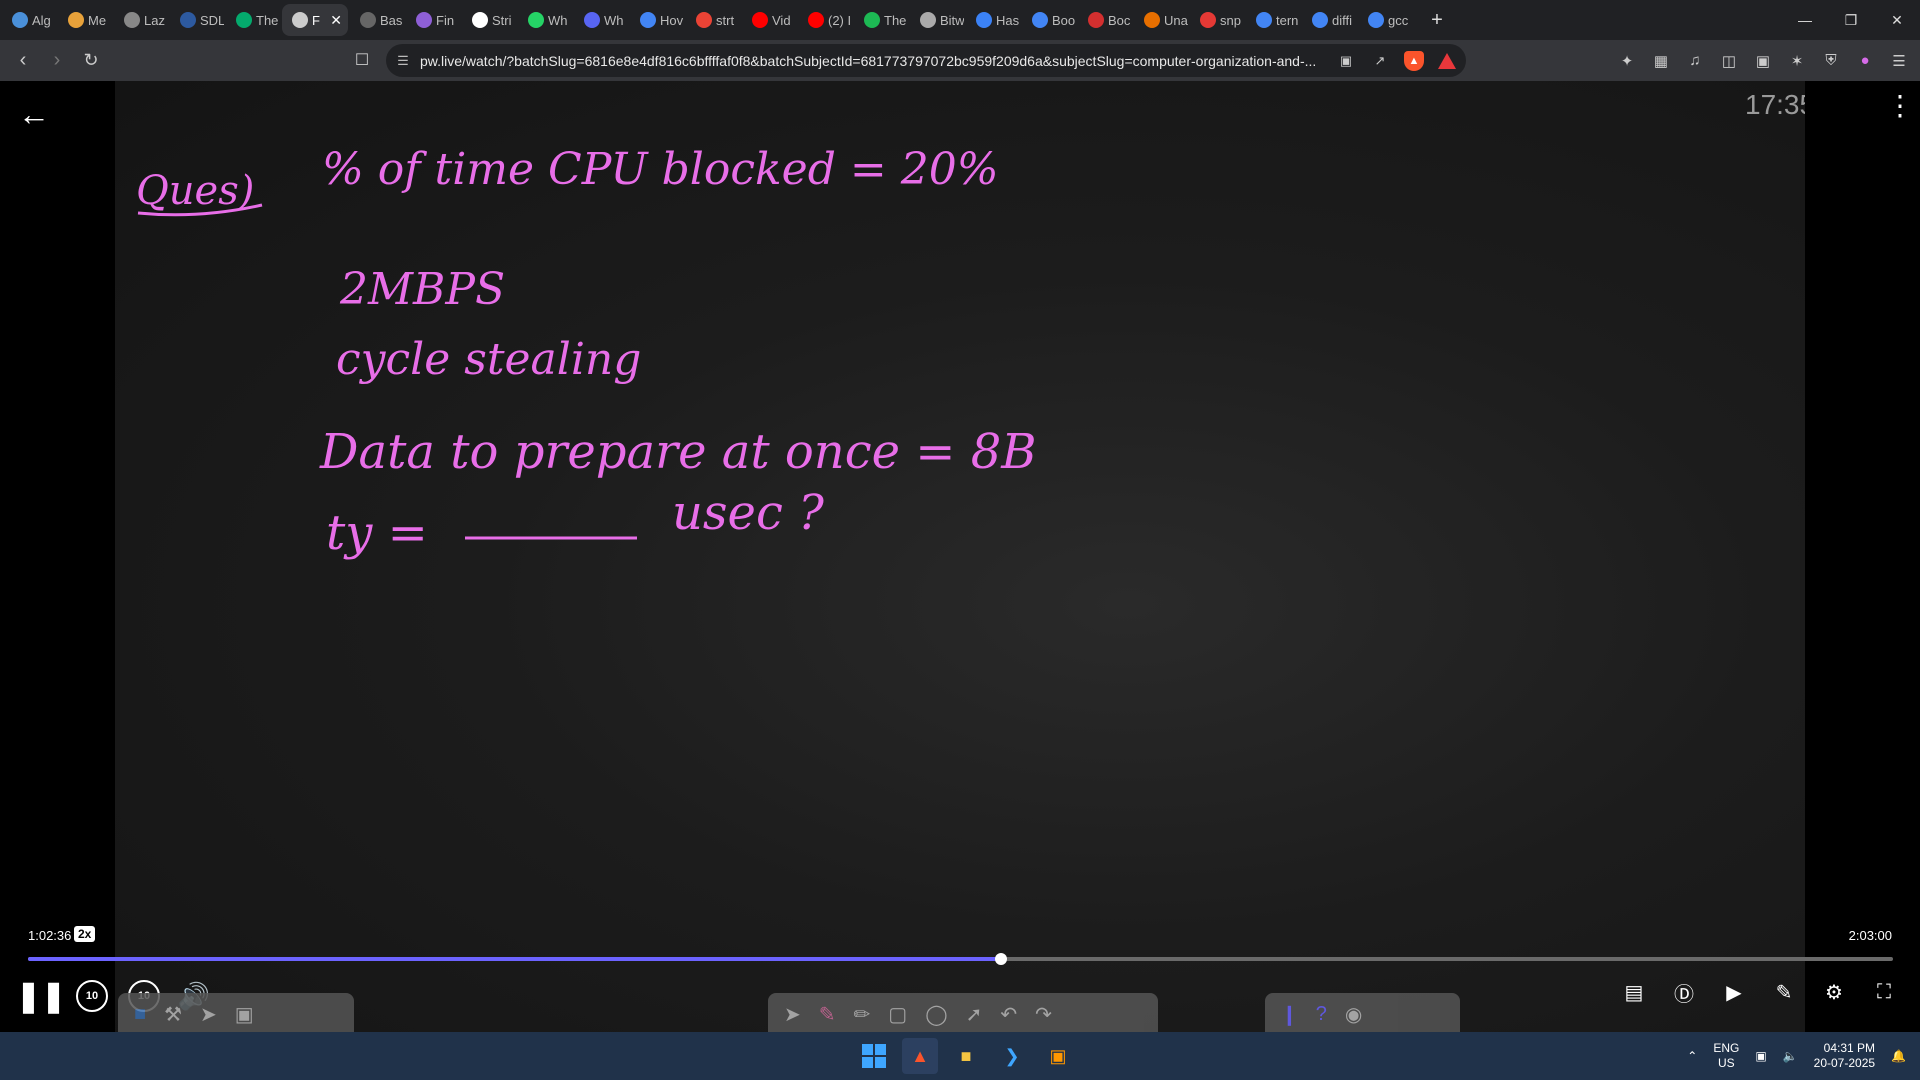 The height and width of the screenshot is (1080, 1920). Describe the element at coordinates (377, 20) in the screenshot. I see `browser-tab: Bas` at that location.